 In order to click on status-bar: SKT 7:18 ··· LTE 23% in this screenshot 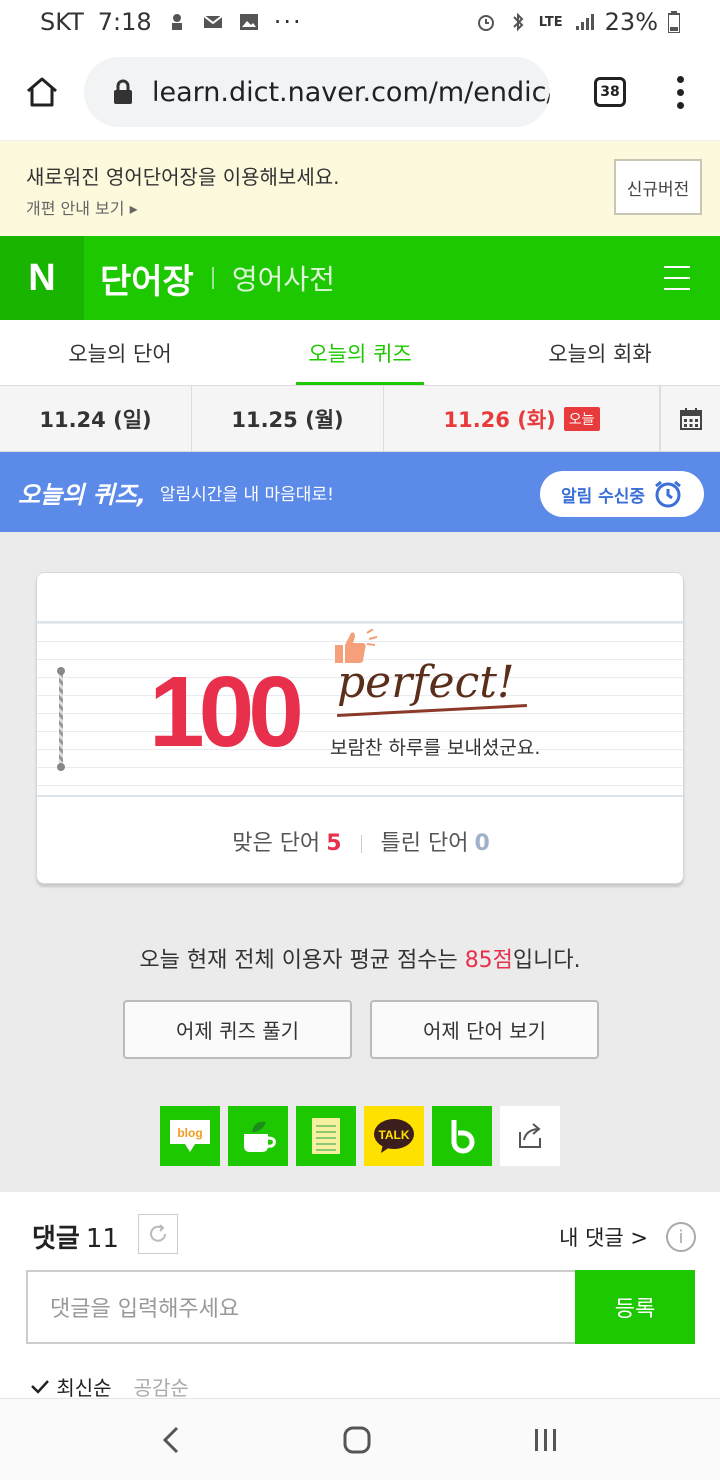, I will do `click(360, 22)`.